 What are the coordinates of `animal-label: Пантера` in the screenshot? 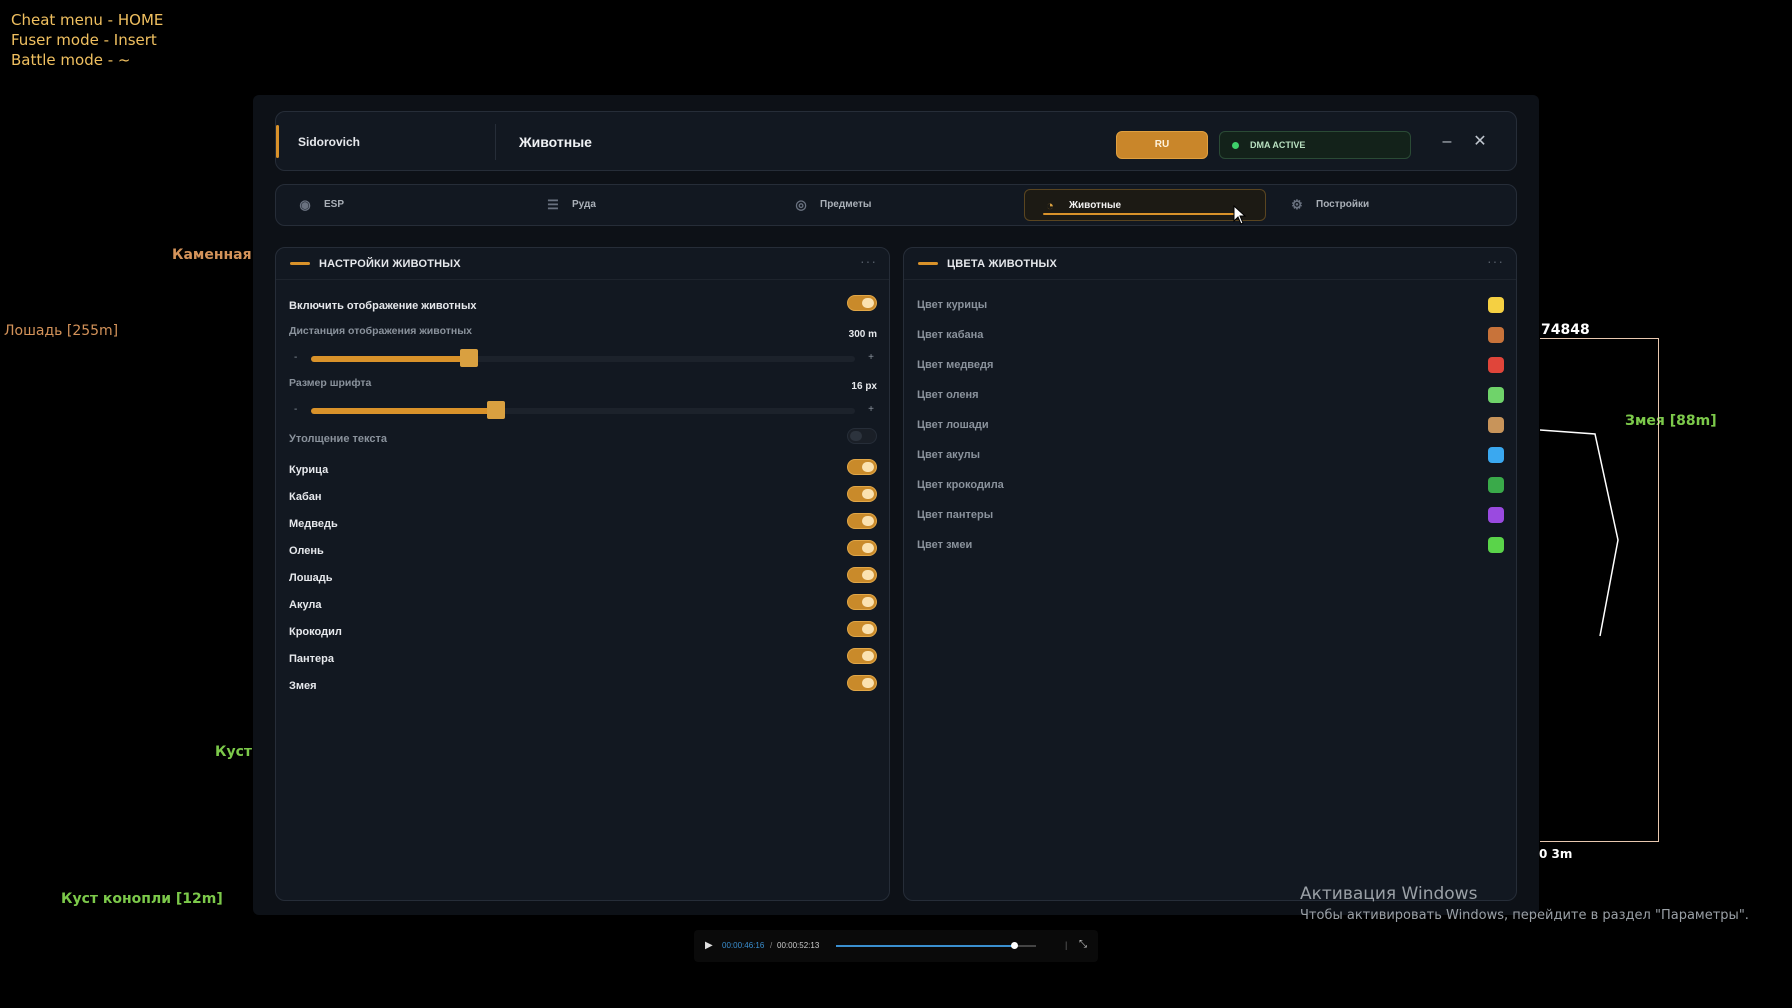 It's located at (312, 659).